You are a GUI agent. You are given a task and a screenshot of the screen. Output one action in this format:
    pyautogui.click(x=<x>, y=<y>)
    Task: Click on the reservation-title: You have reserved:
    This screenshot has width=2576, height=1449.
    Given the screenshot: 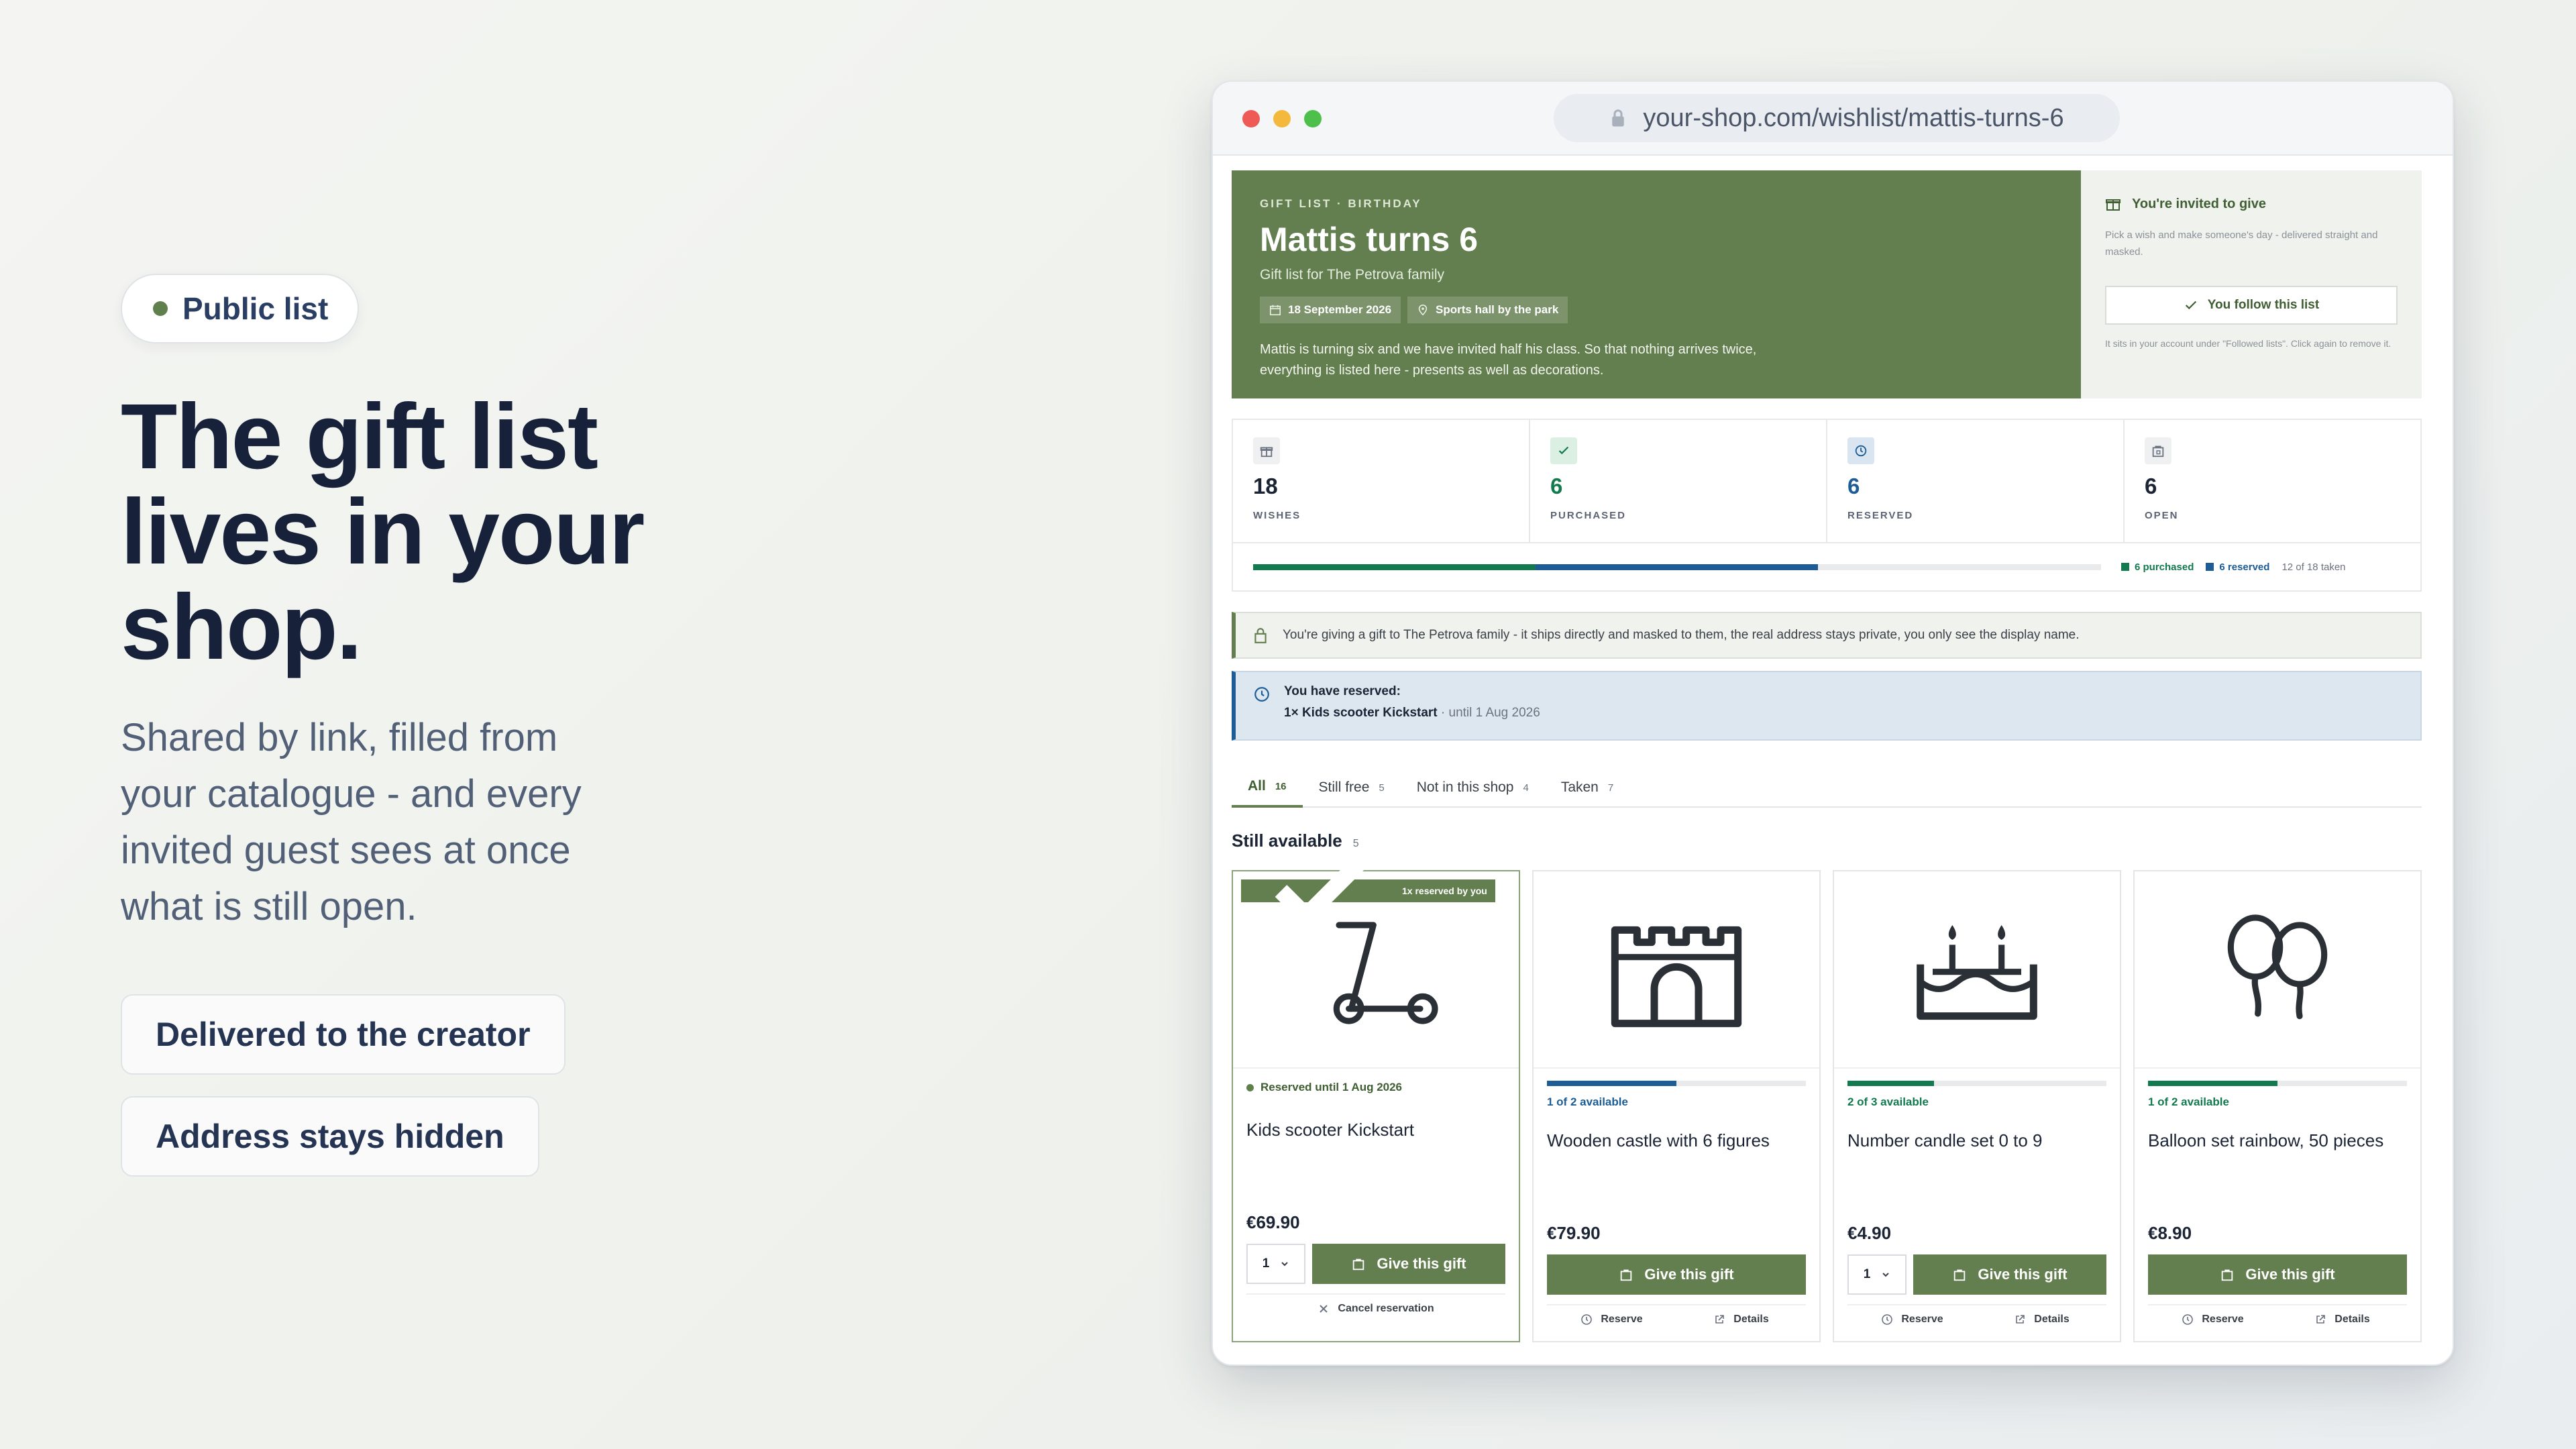 What is the action you would take?
    pyautogui.click(x=1342, y=691)
    